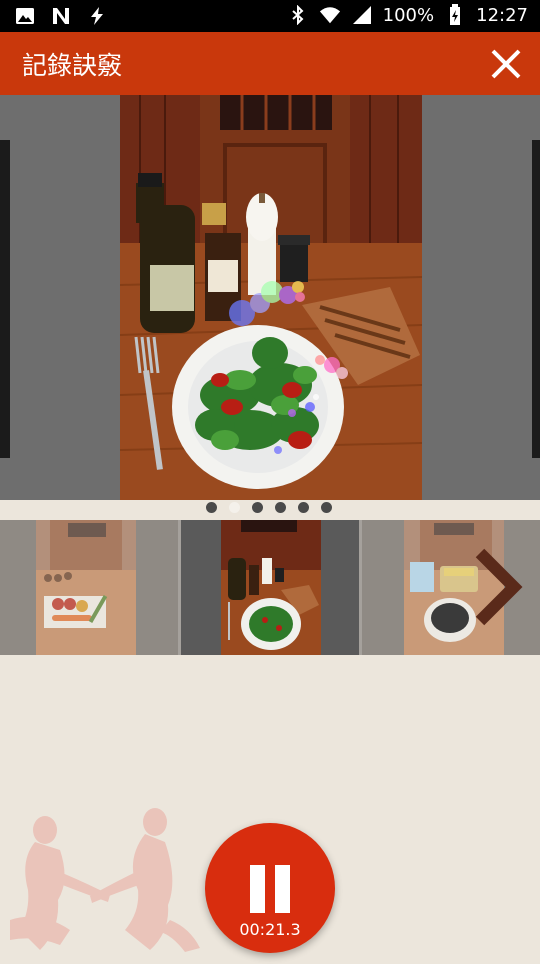 This screenshot has height=964, width=540. What do you see at coordinates (97, 16) in the screenshot?
I see `flash-icon` at bounding box center [97, 16].